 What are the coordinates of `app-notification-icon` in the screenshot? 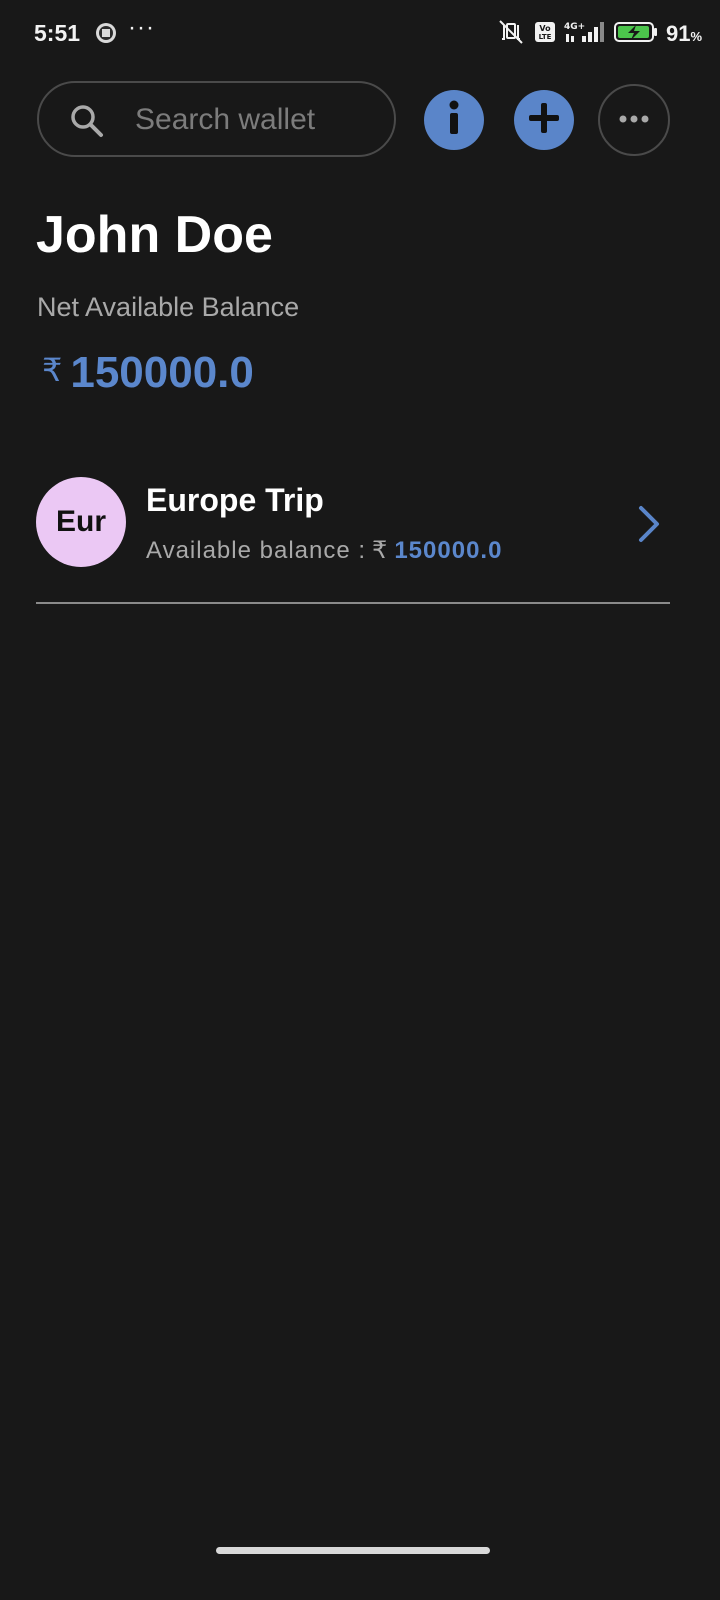 It's located at (106, 33).